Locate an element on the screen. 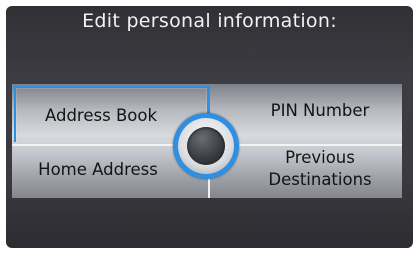 Image resolution: width=419 pixels, height=254 pixels. pin-number-label: PIN Number is located at coordinates (320, 110).